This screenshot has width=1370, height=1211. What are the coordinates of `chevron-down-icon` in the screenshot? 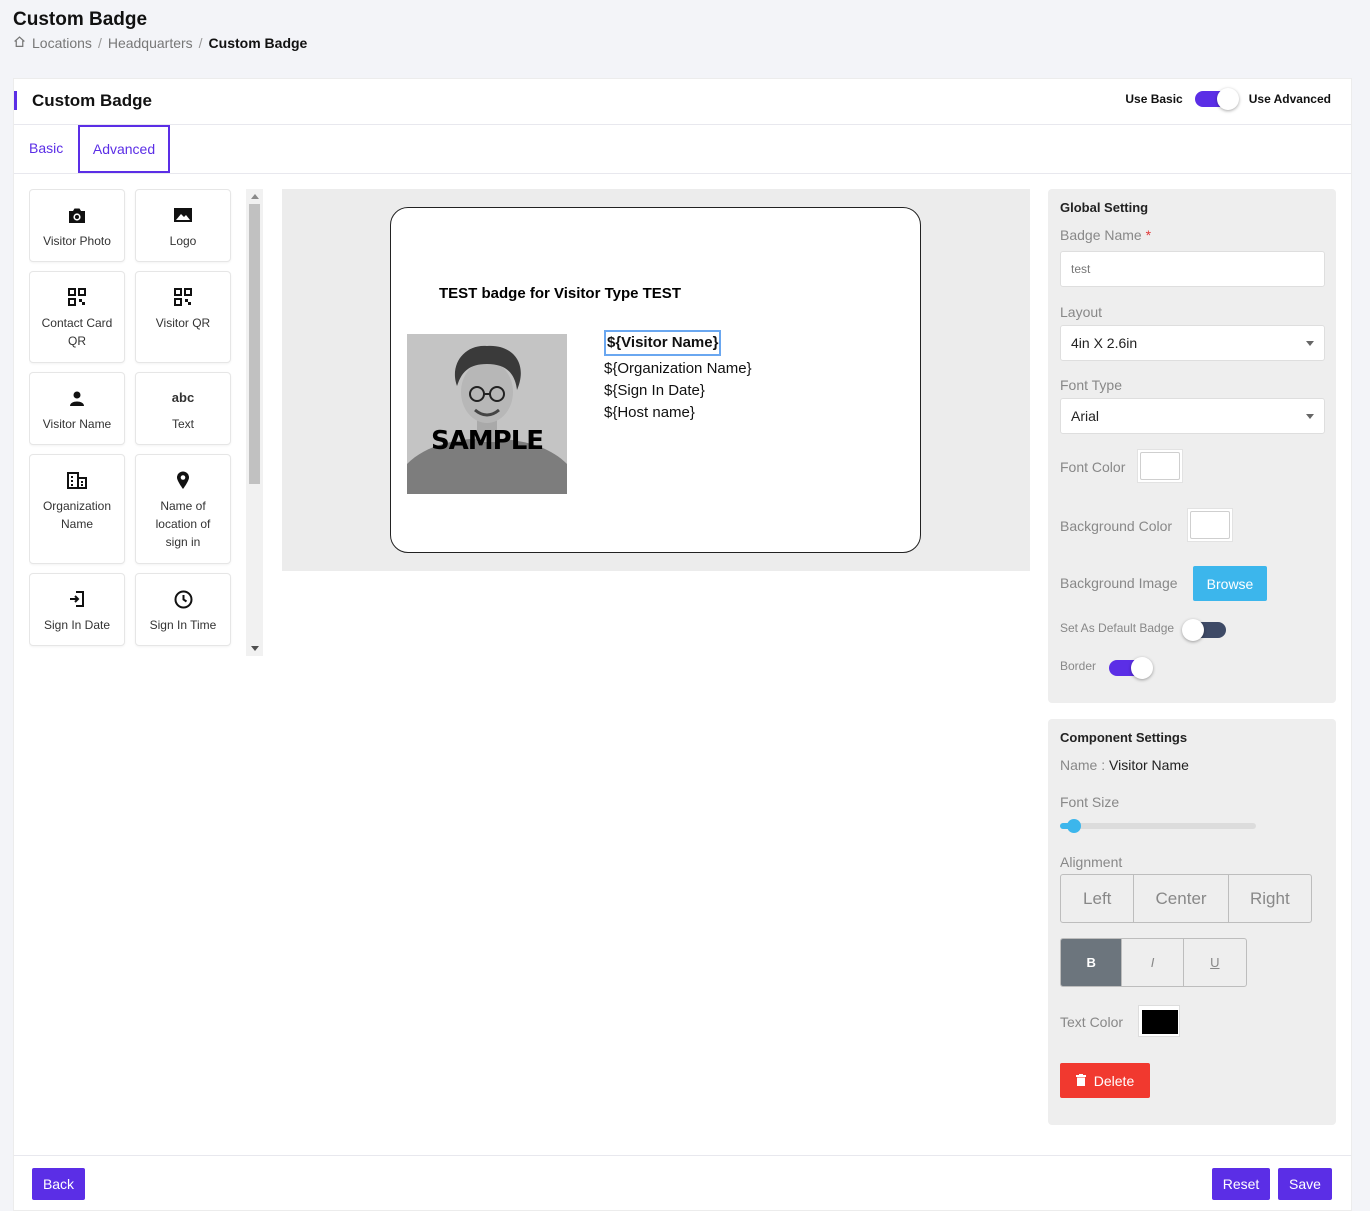 It's located at (1310, 343).